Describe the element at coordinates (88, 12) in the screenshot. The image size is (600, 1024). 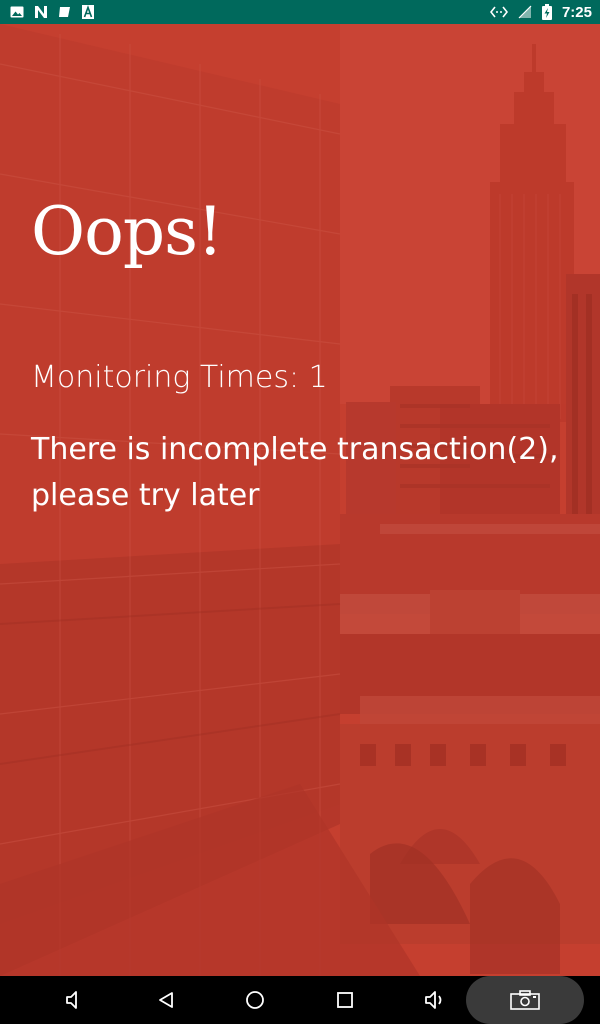
I see `font-icon` at that location.